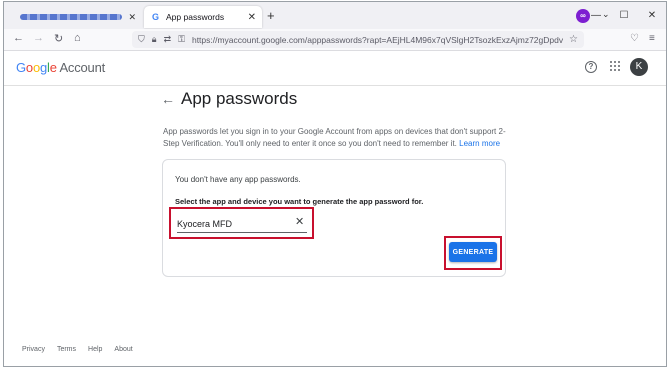 Image resolution: width=670 pixels, height=369 pixels. Describe the element at coordinates (195, 17) in the screenshot. I see `tab-title: App passwords` at that location.